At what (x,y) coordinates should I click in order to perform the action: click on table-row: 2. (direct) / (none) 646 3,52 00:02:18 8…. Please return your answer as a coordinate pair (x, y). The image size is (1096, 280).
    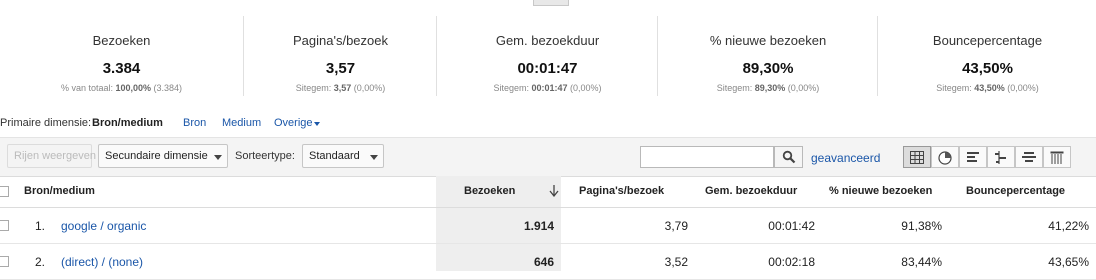
    Looking at the image, I should click on (548, 262).